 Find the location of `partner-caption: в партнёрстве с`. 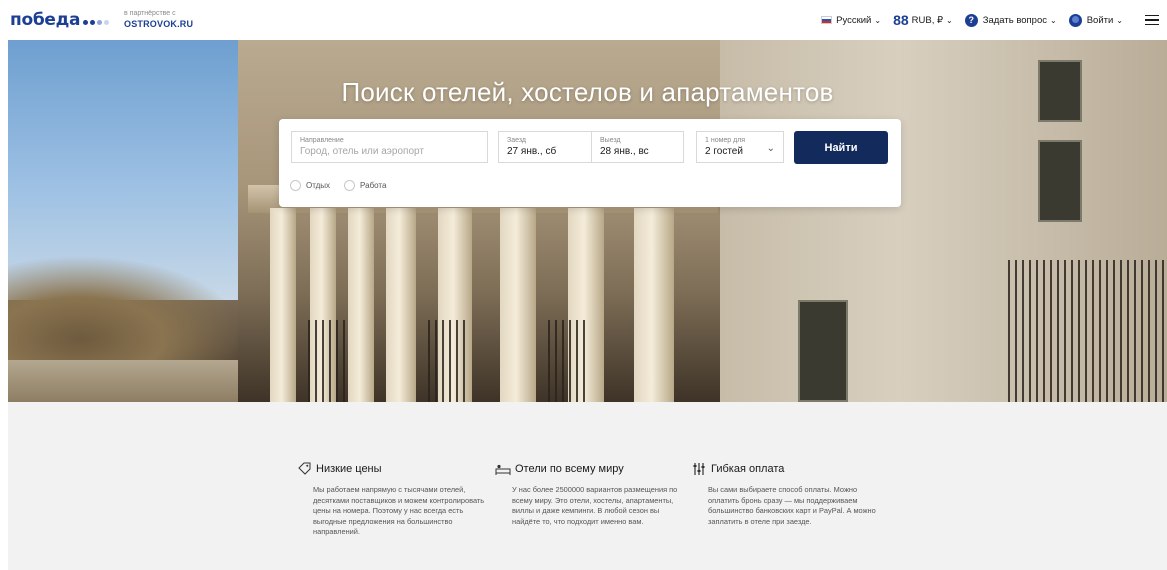

partner-caption: в партнёрстве с is located at coordinates (150, 13).